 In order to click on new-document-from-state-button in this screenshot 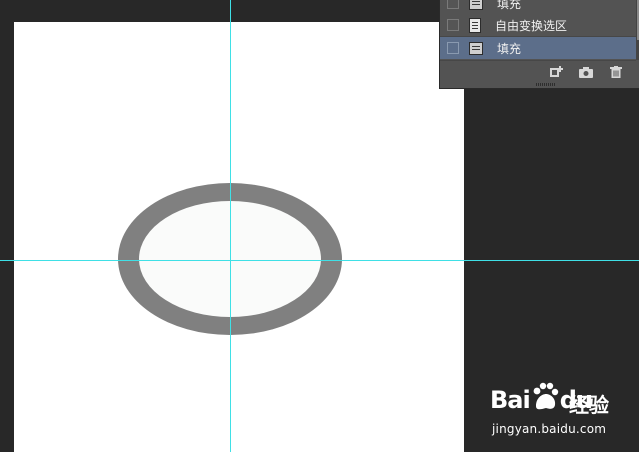, I will do `click(556, 72)`.